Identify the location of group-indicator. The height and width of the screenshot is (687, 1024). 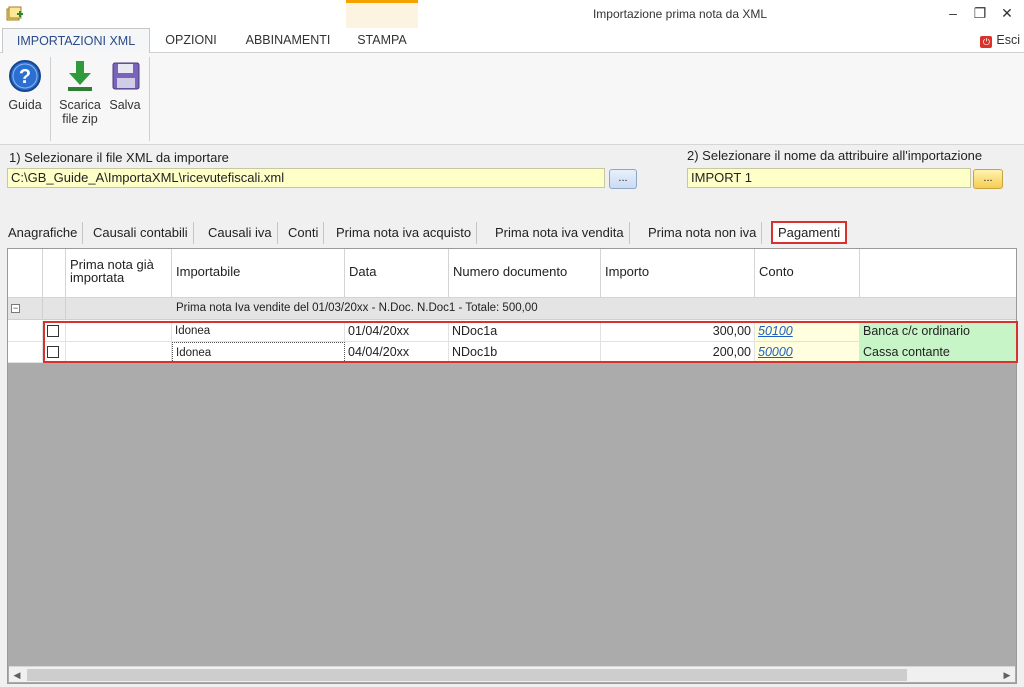
(25, 308).